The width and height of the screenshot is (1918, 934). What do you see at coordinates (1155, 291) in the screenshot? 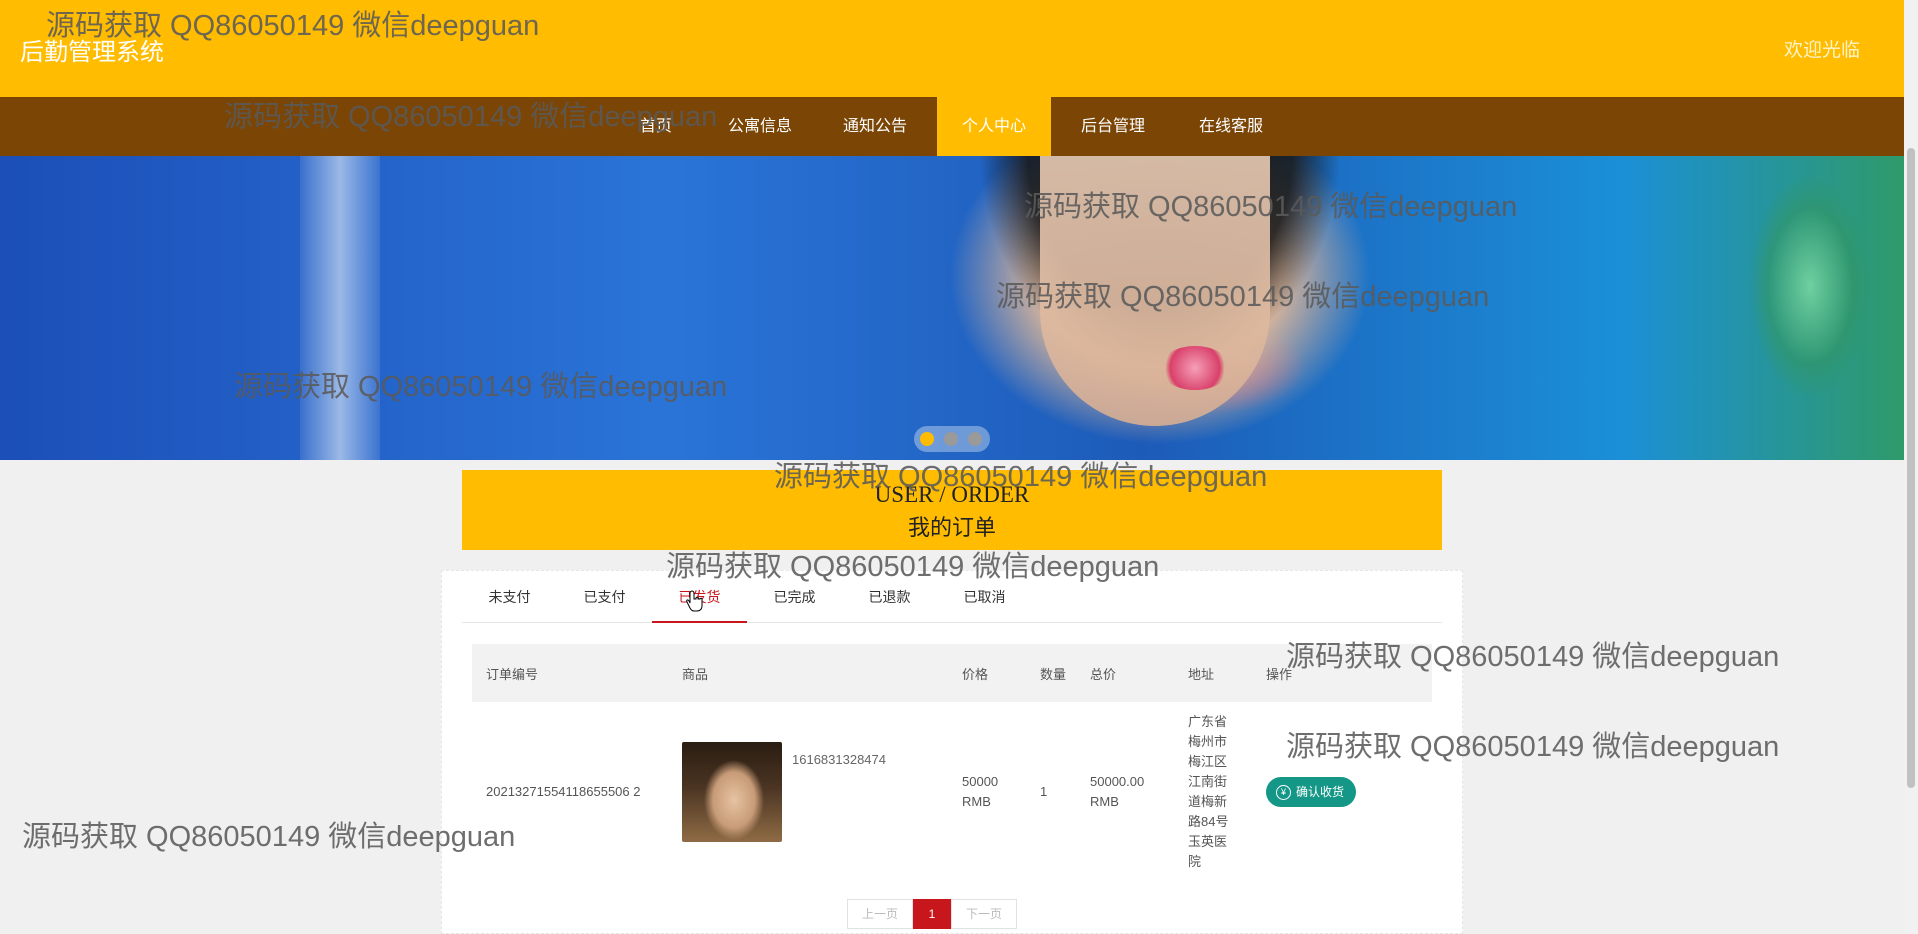
I see `banner-figure-face` at bounding box center [1155, 291].